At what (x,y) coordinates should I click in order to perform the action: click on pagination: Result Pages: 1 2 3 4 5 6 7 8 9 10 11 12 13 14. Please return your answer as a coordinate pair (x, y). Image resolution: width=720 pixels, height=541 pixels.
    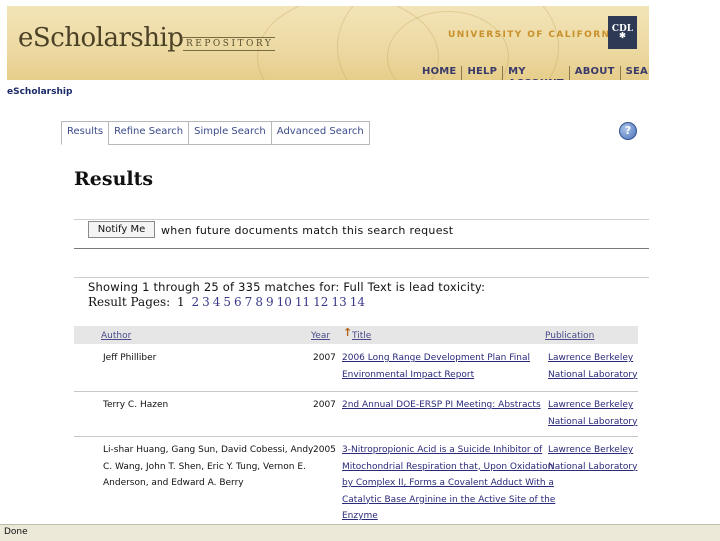
    Looking at the image, I should click on (226, 302).